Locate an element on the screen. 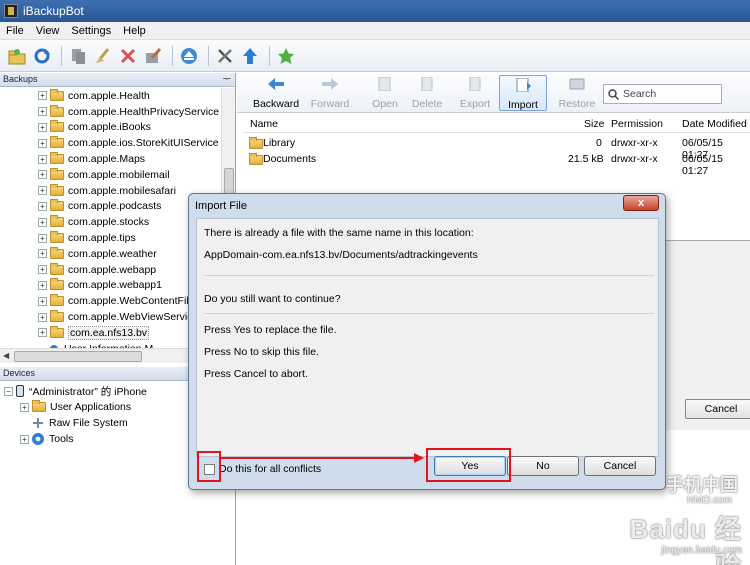  hint-no: Press No to skip this file. is located at coordinates (261, 352).